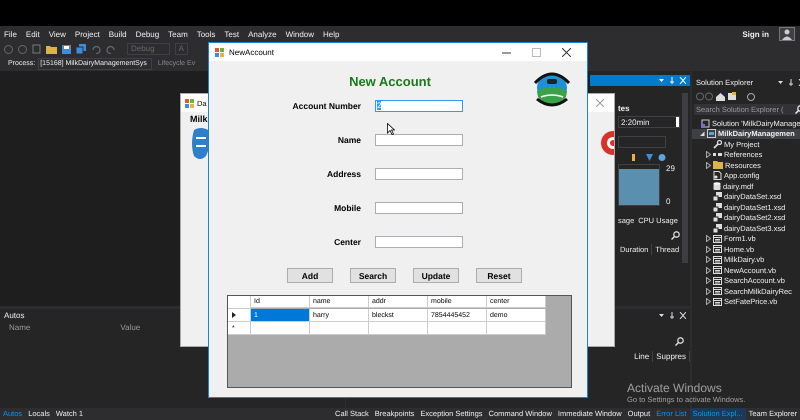 The image size is (800, 420). Describe the element at coordinates (17, 327) in the screenshot. I see `column-header: Name` at that location.